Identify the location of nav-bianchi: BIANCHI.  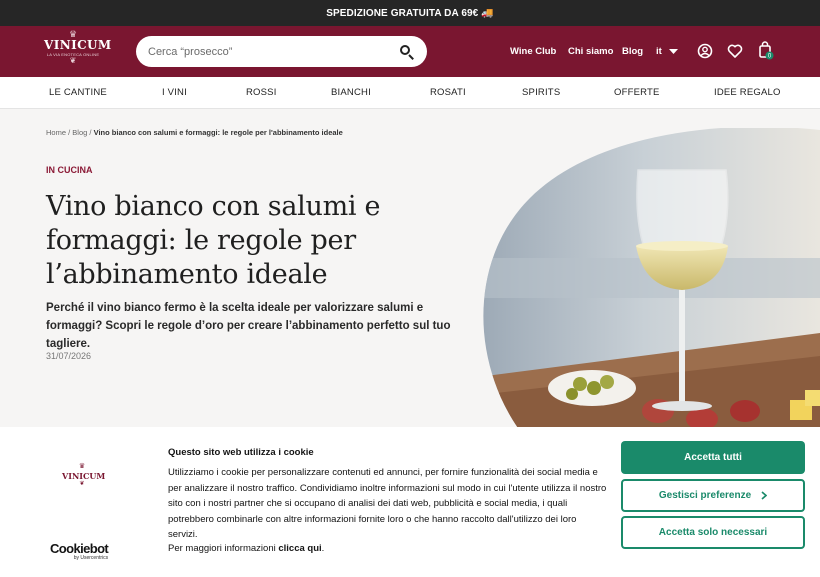
(351, 92).